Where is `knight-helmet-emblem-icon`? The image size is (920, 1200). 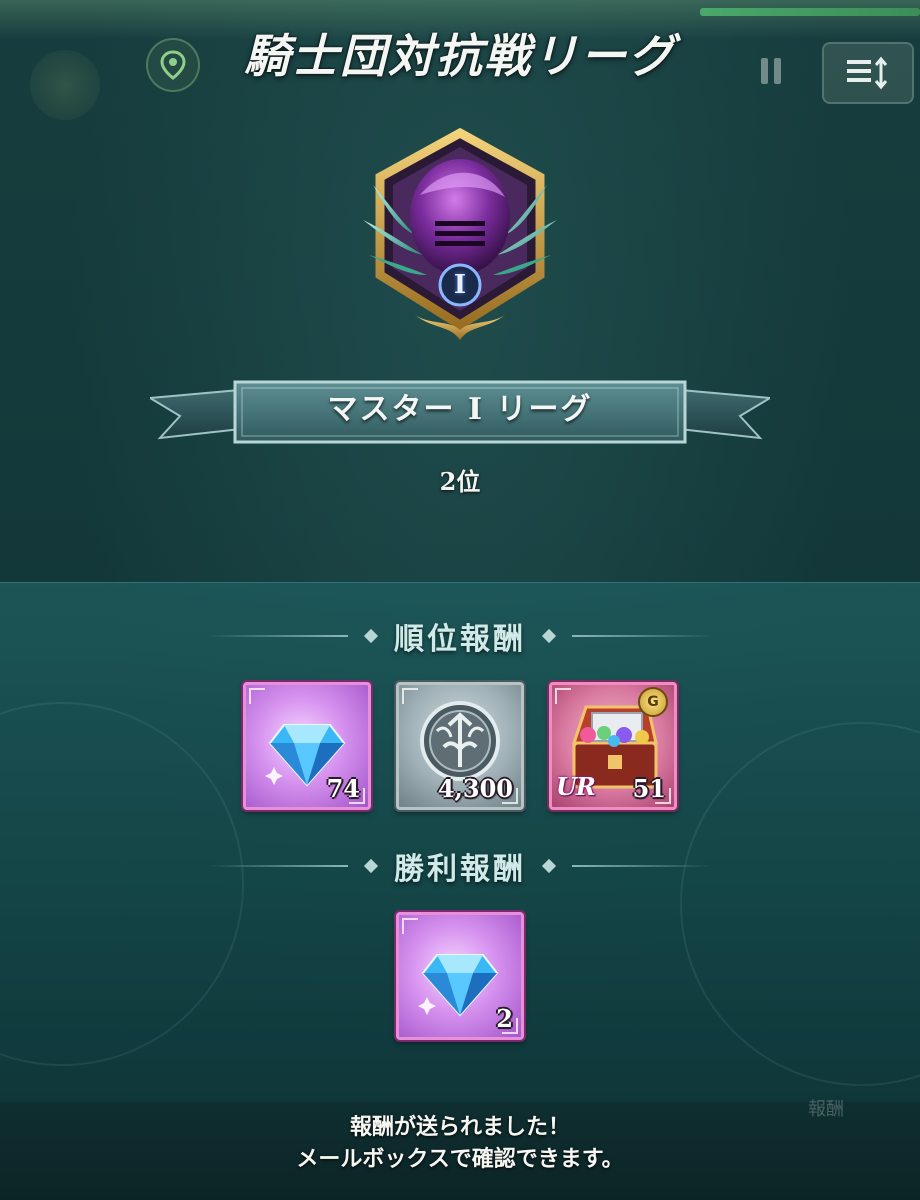
knight-helmet-emblem-icon is located at coordinates (460, 233).